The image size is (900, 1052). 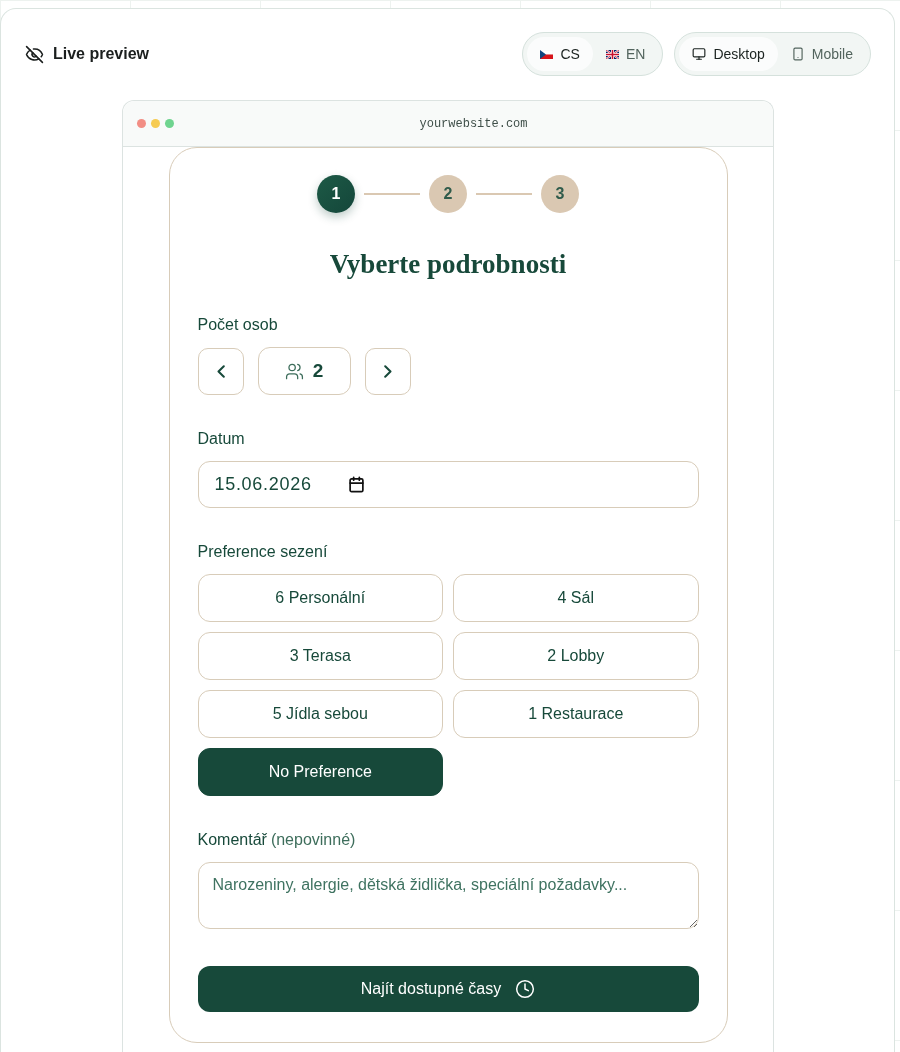 What do you see at coordinates (294, 371) in the screenshot?
I see `people-icon` at bounding box center [294, 371].